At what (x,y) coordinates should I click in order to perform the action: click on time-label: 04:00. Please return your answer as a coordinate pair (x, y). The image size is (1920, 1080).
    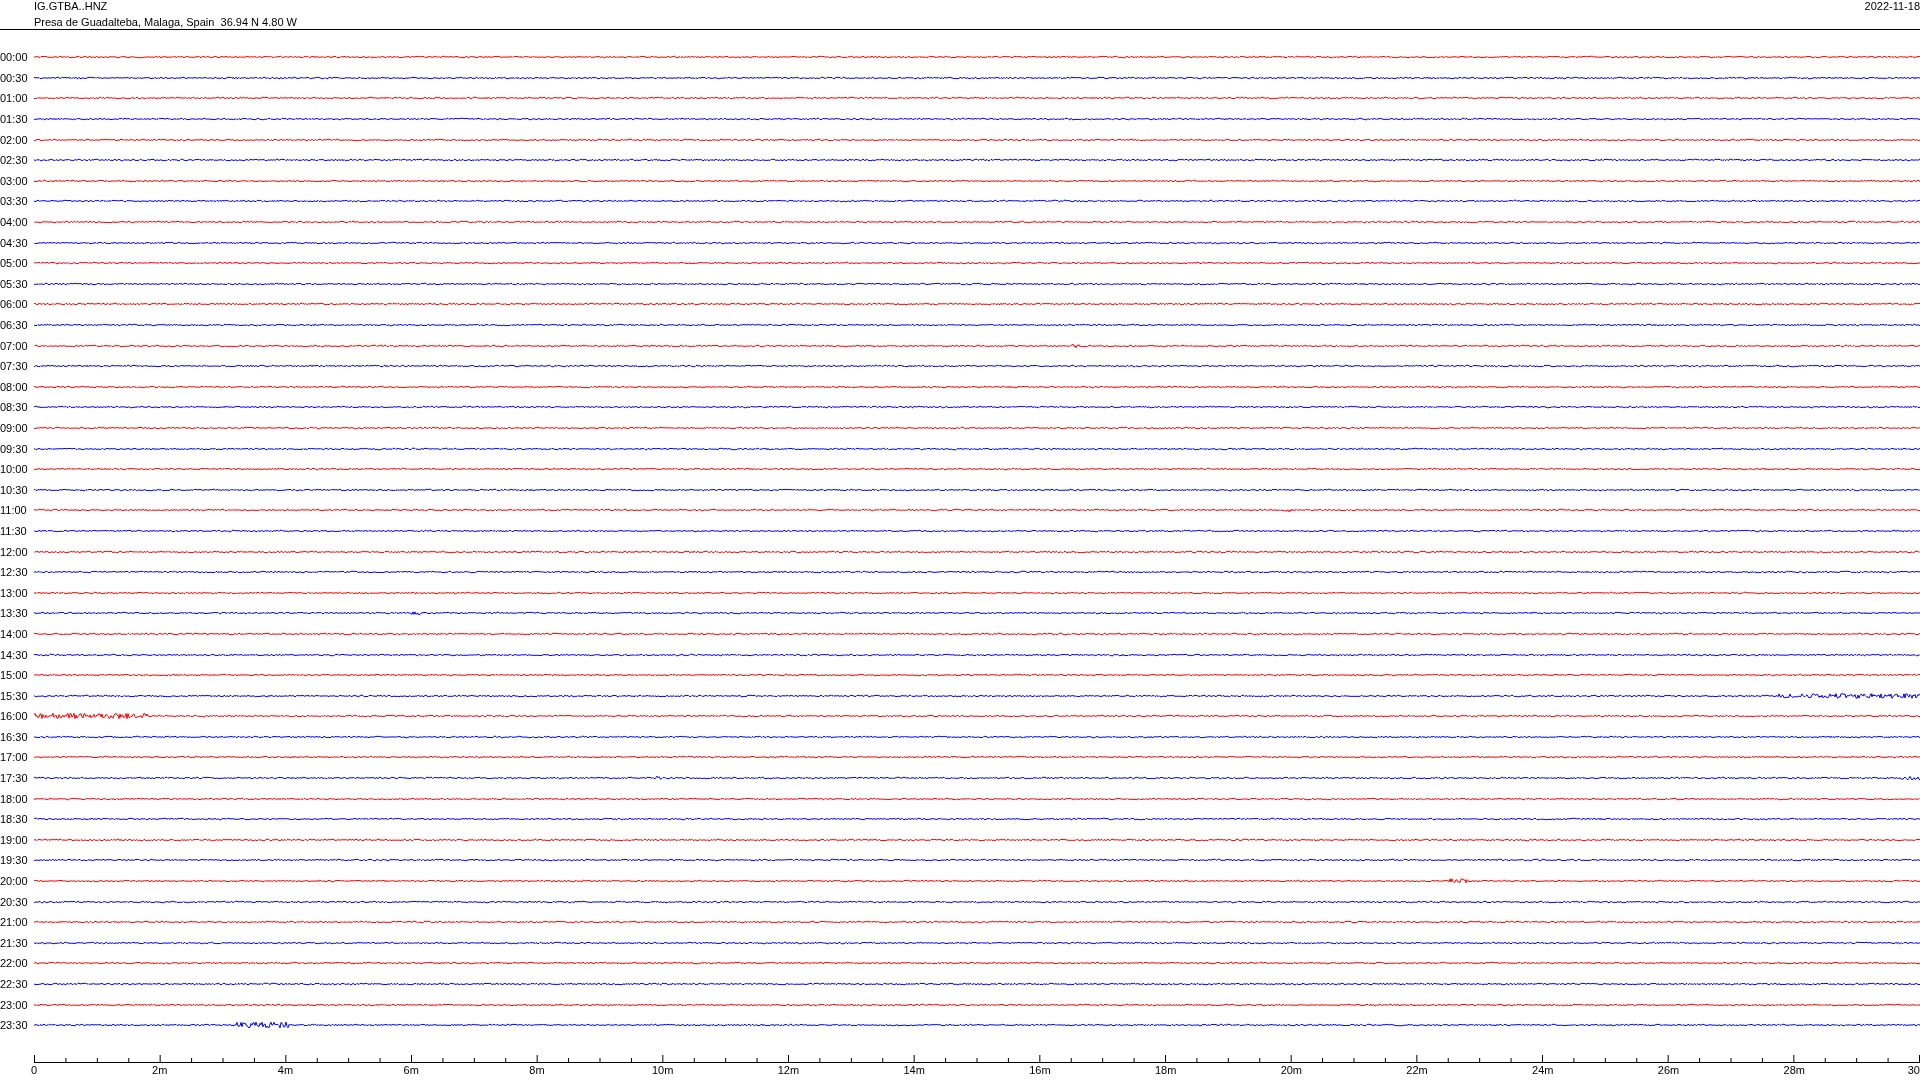
    Looking at the image, I should click on (14, 222).